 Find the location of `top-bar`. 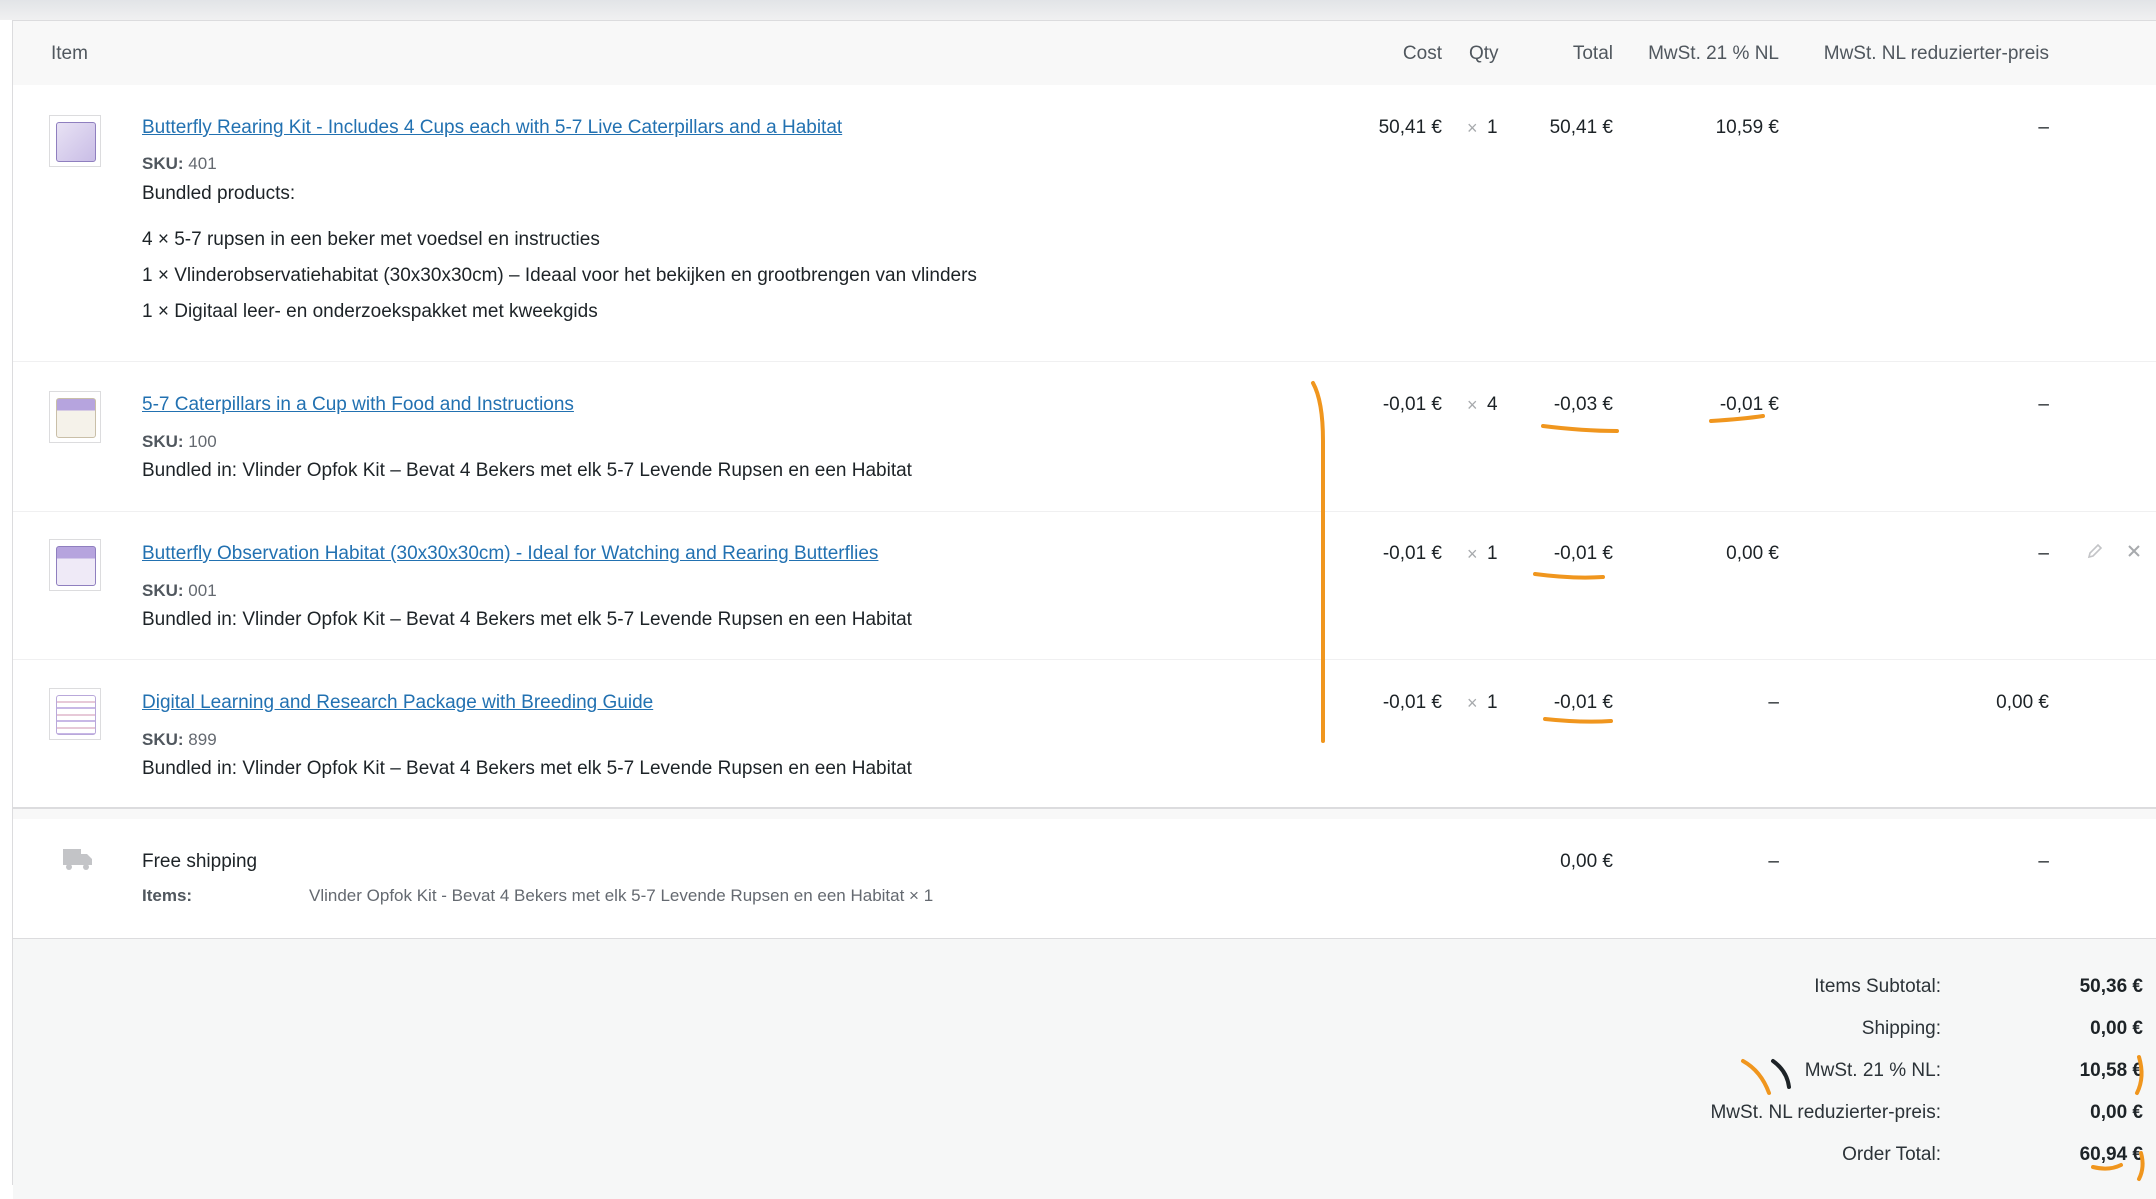

top-bar is located at coordinates (1078, 10).